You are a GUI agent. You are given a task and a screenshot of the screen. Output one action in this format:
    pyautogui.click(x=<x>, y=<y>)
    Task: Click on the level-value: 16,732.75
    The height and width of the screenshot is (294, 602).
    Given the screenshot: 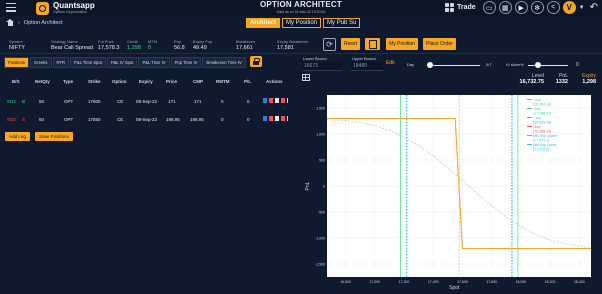 What is the action you would take?
    pyautogui.click(x=531, y=82)
    